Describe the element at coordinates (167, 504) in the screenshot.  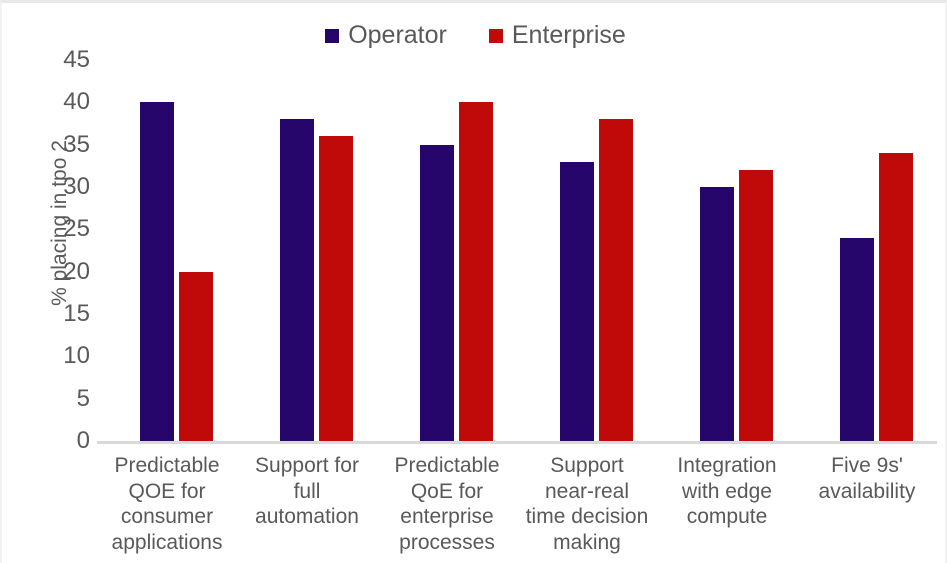
I see `x-axis-label: Predictable QOE for consumer applications` at that location.